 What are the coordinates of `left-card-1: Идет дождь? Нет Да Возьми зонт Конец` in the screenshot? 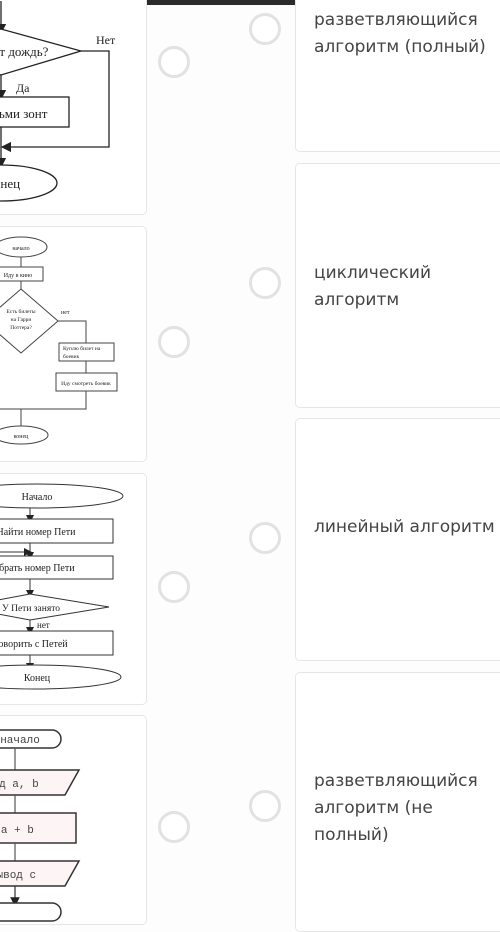 It's located at (73, 107).